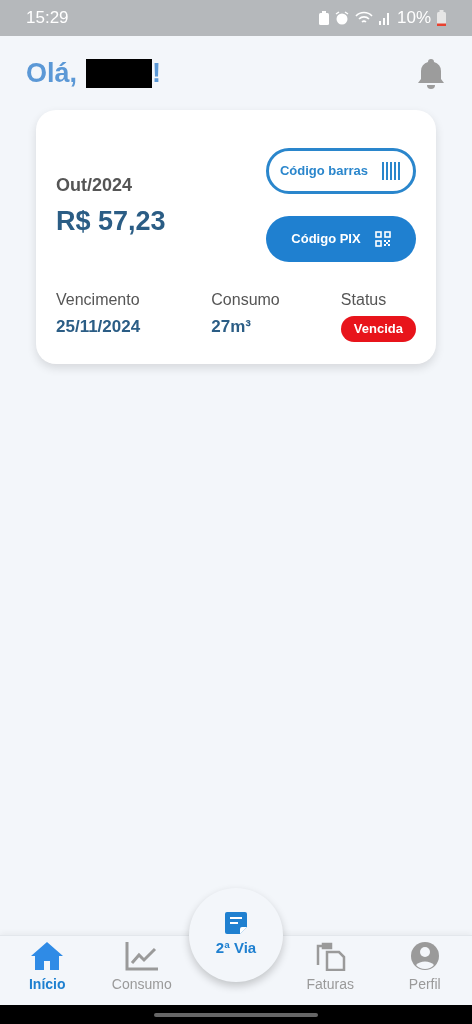 The image size is (472, 1024). Describe the element at coordinates (52, 73) in the screenshot. I see `greeting-text: Olá,` at that location.